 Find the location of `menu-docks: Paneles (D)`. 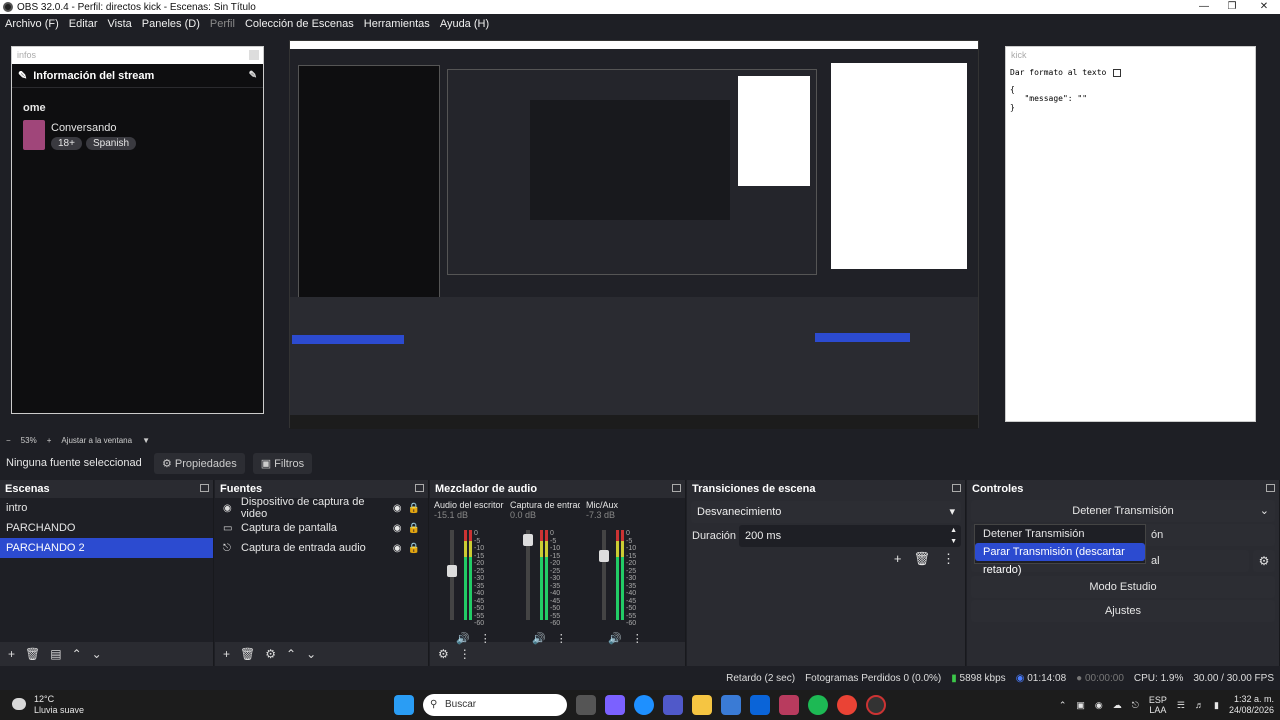

menu-docks: Paneles (D) is located at coordinates (171, 24).